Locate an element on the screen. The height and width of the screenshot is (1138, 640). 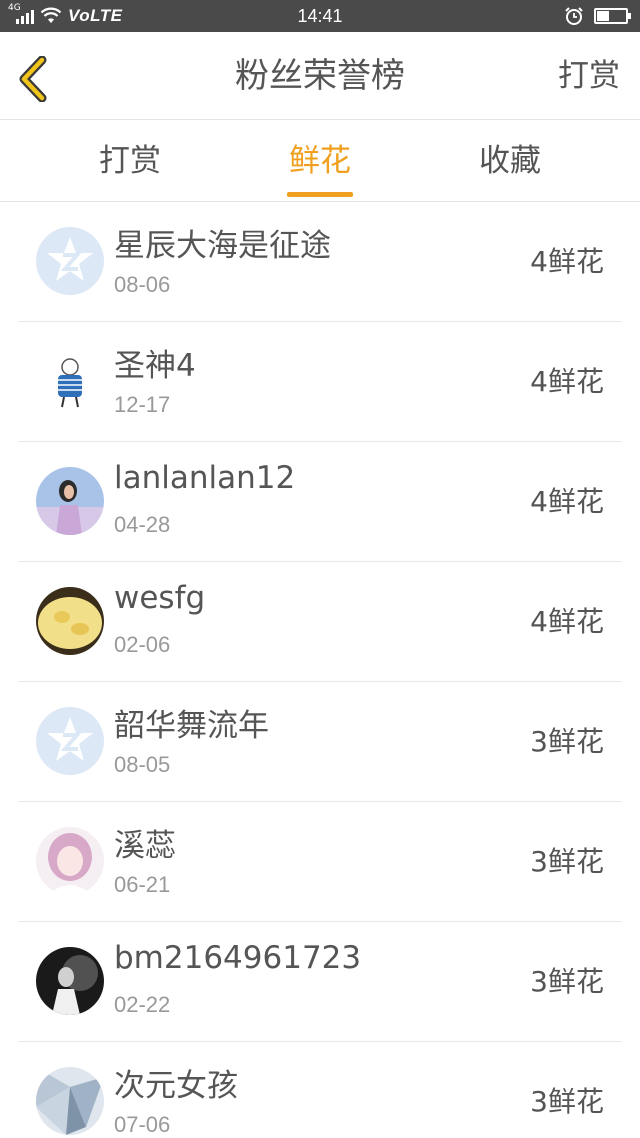
battery-level is located at coordinates (603, 16).